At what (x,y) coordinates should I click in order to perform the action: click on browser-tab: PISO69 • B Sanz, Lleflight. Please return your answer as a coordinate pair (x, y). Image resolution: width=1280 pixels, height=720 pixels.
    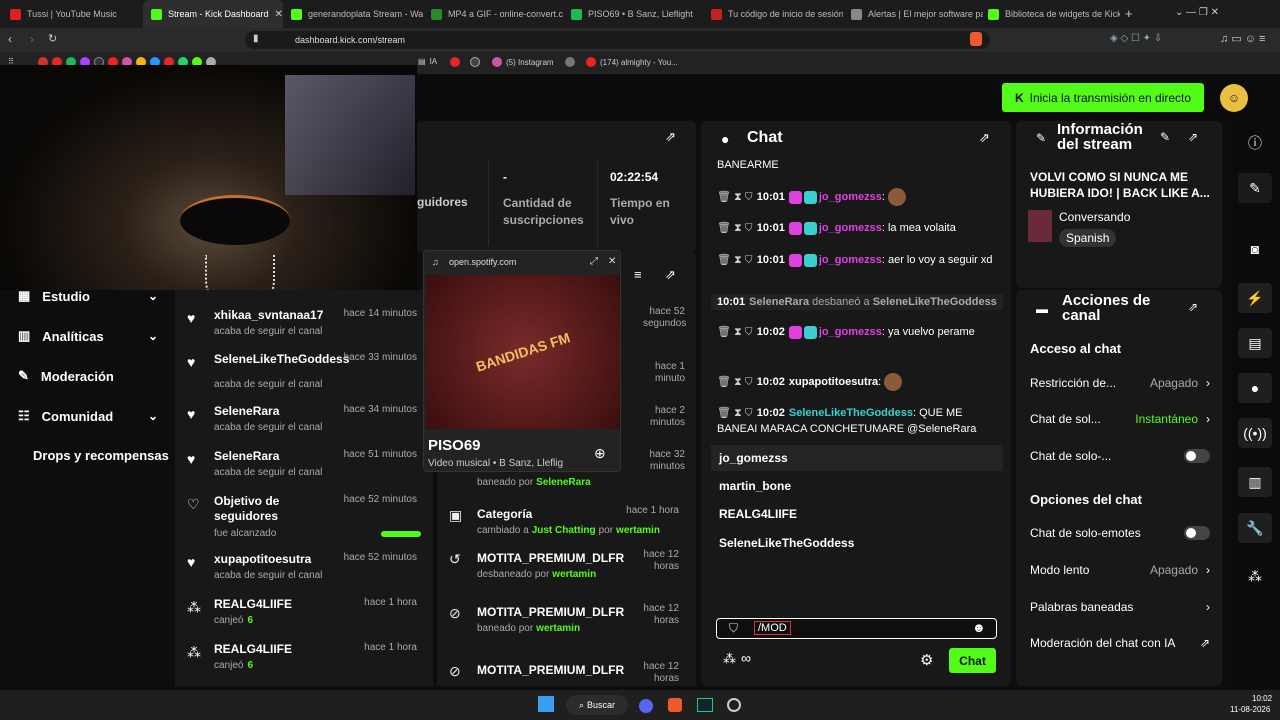
    Looking at the image, I should click on (633, 14).